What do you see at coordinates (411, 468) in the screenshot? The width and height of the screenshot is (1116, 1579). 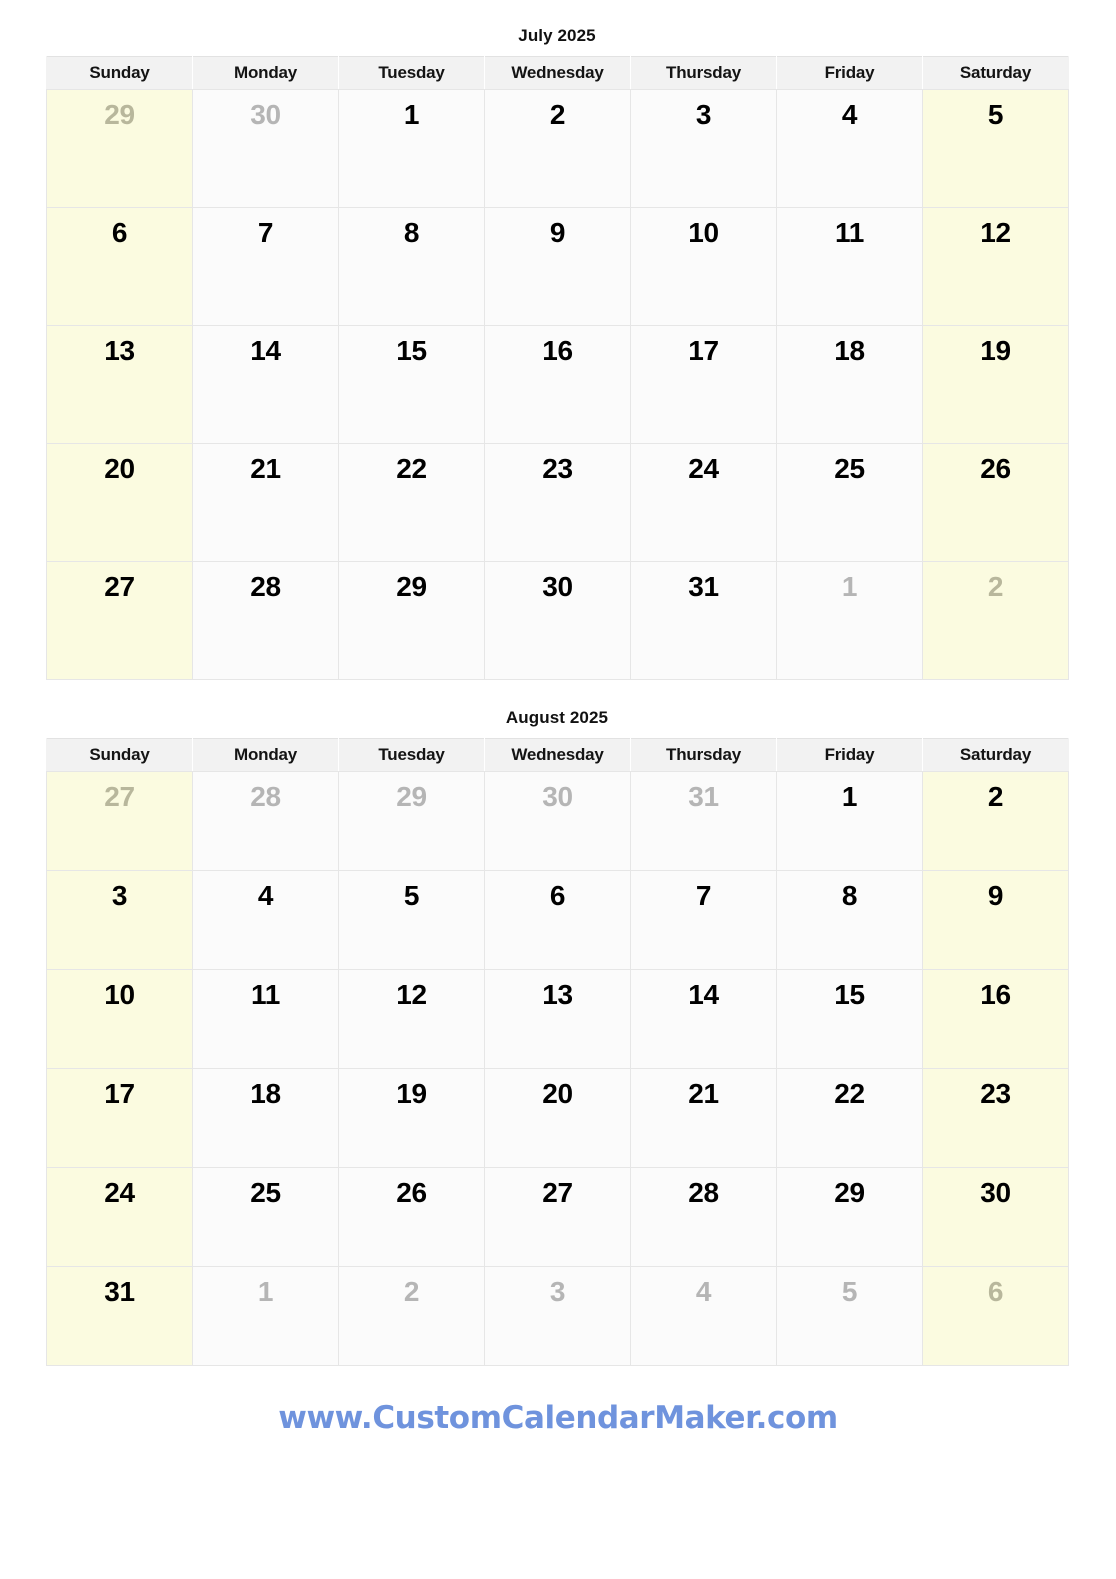 I see `day-number: 22` at bounding box center [411, 468].